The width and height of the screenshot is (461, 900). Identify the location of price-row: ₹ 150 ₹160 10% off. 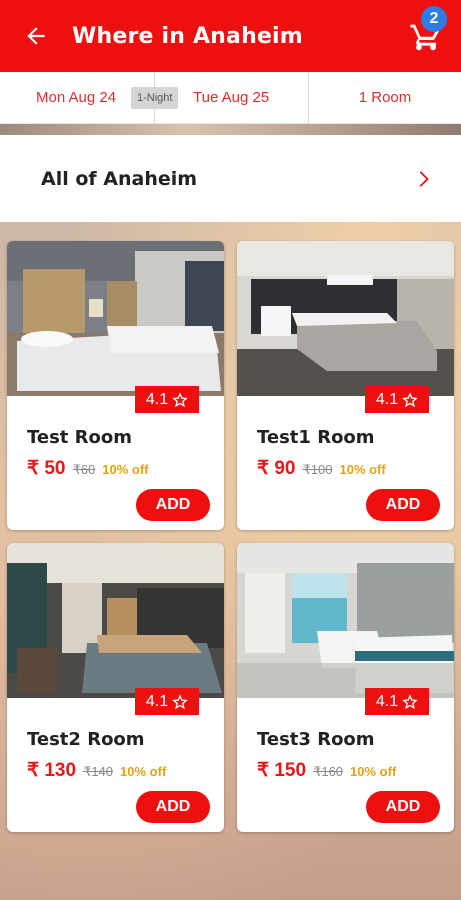
(326, 770).